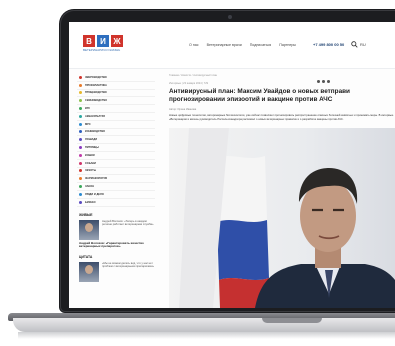 The image size is (395, 346). I want to click on category-label: МРС, so click(88, 124).